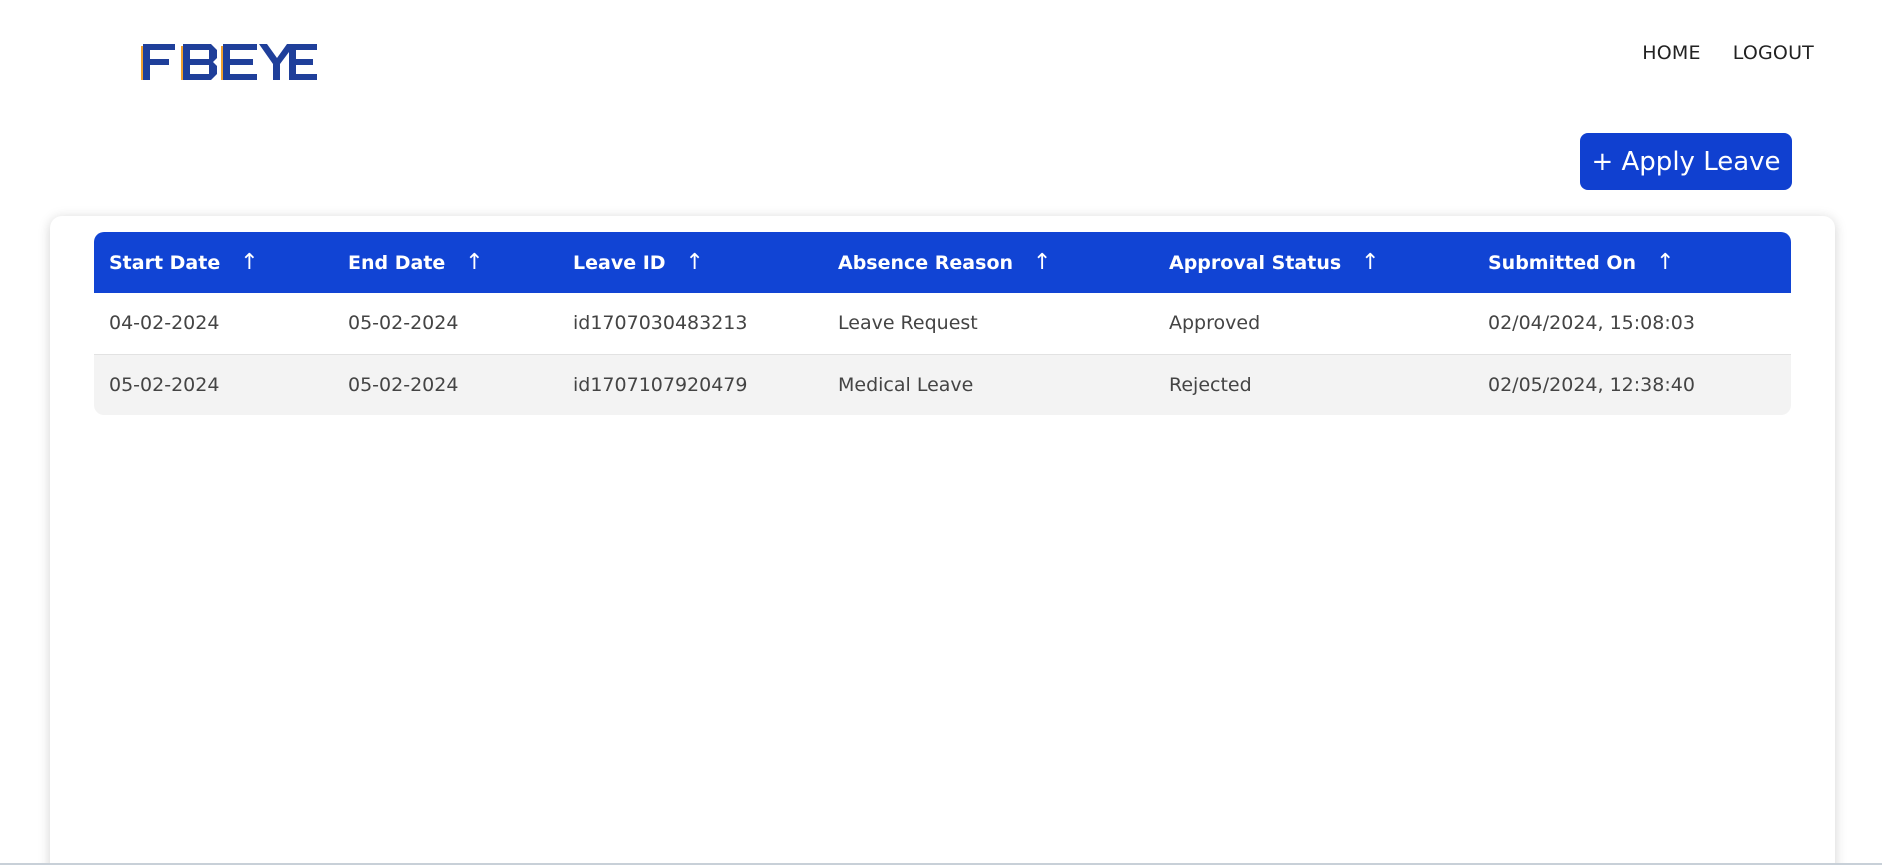  I want to click on column-label: Leave ID, so click(619, 263).